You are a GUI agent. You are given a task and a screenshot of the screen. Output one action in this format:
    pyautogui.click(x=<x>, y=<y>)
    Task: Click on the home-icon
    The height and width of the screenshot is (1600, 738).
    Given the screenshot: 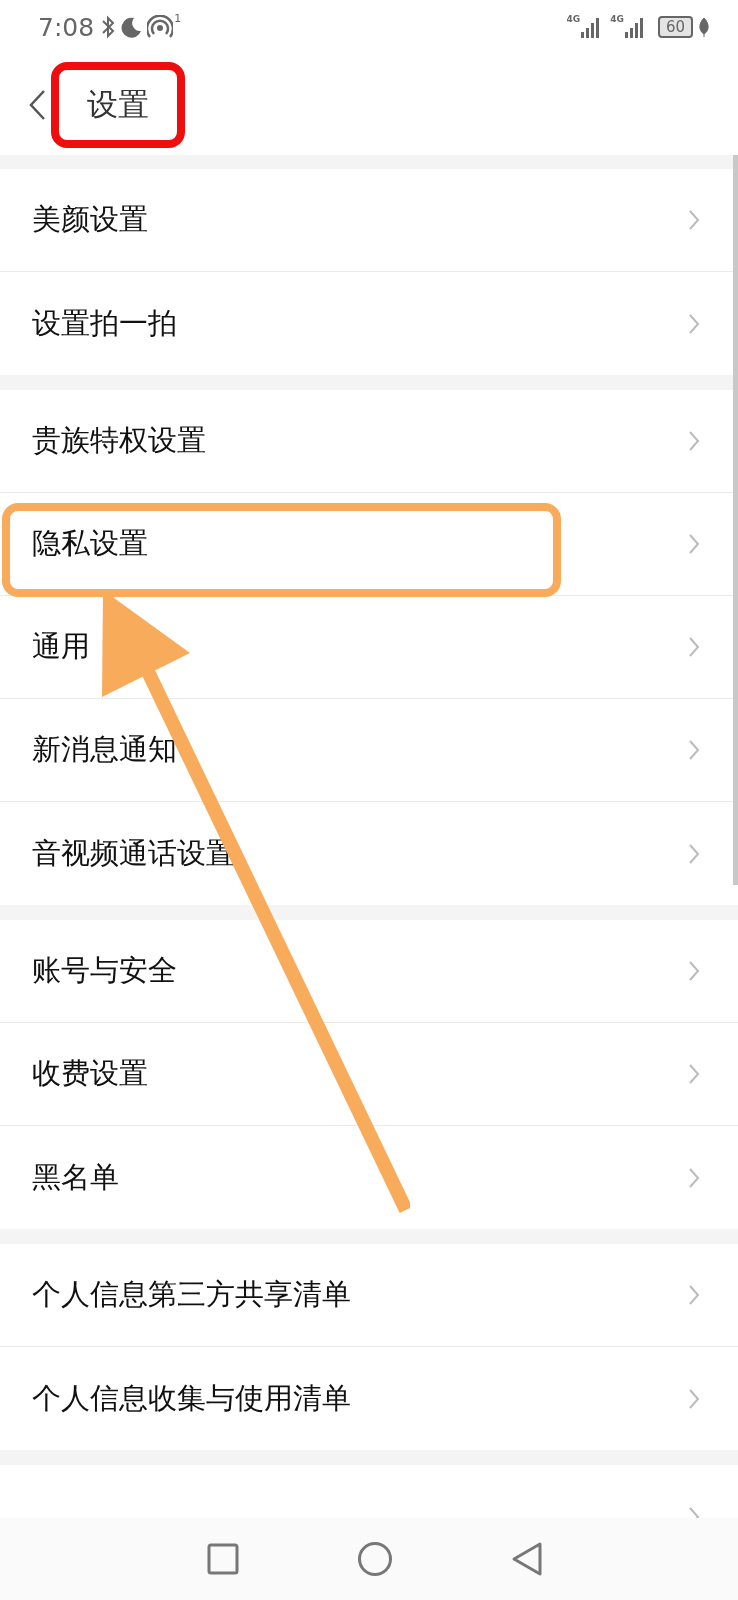 What is the action you would take?
    pyautogui.click(x=375, y=1559)
    